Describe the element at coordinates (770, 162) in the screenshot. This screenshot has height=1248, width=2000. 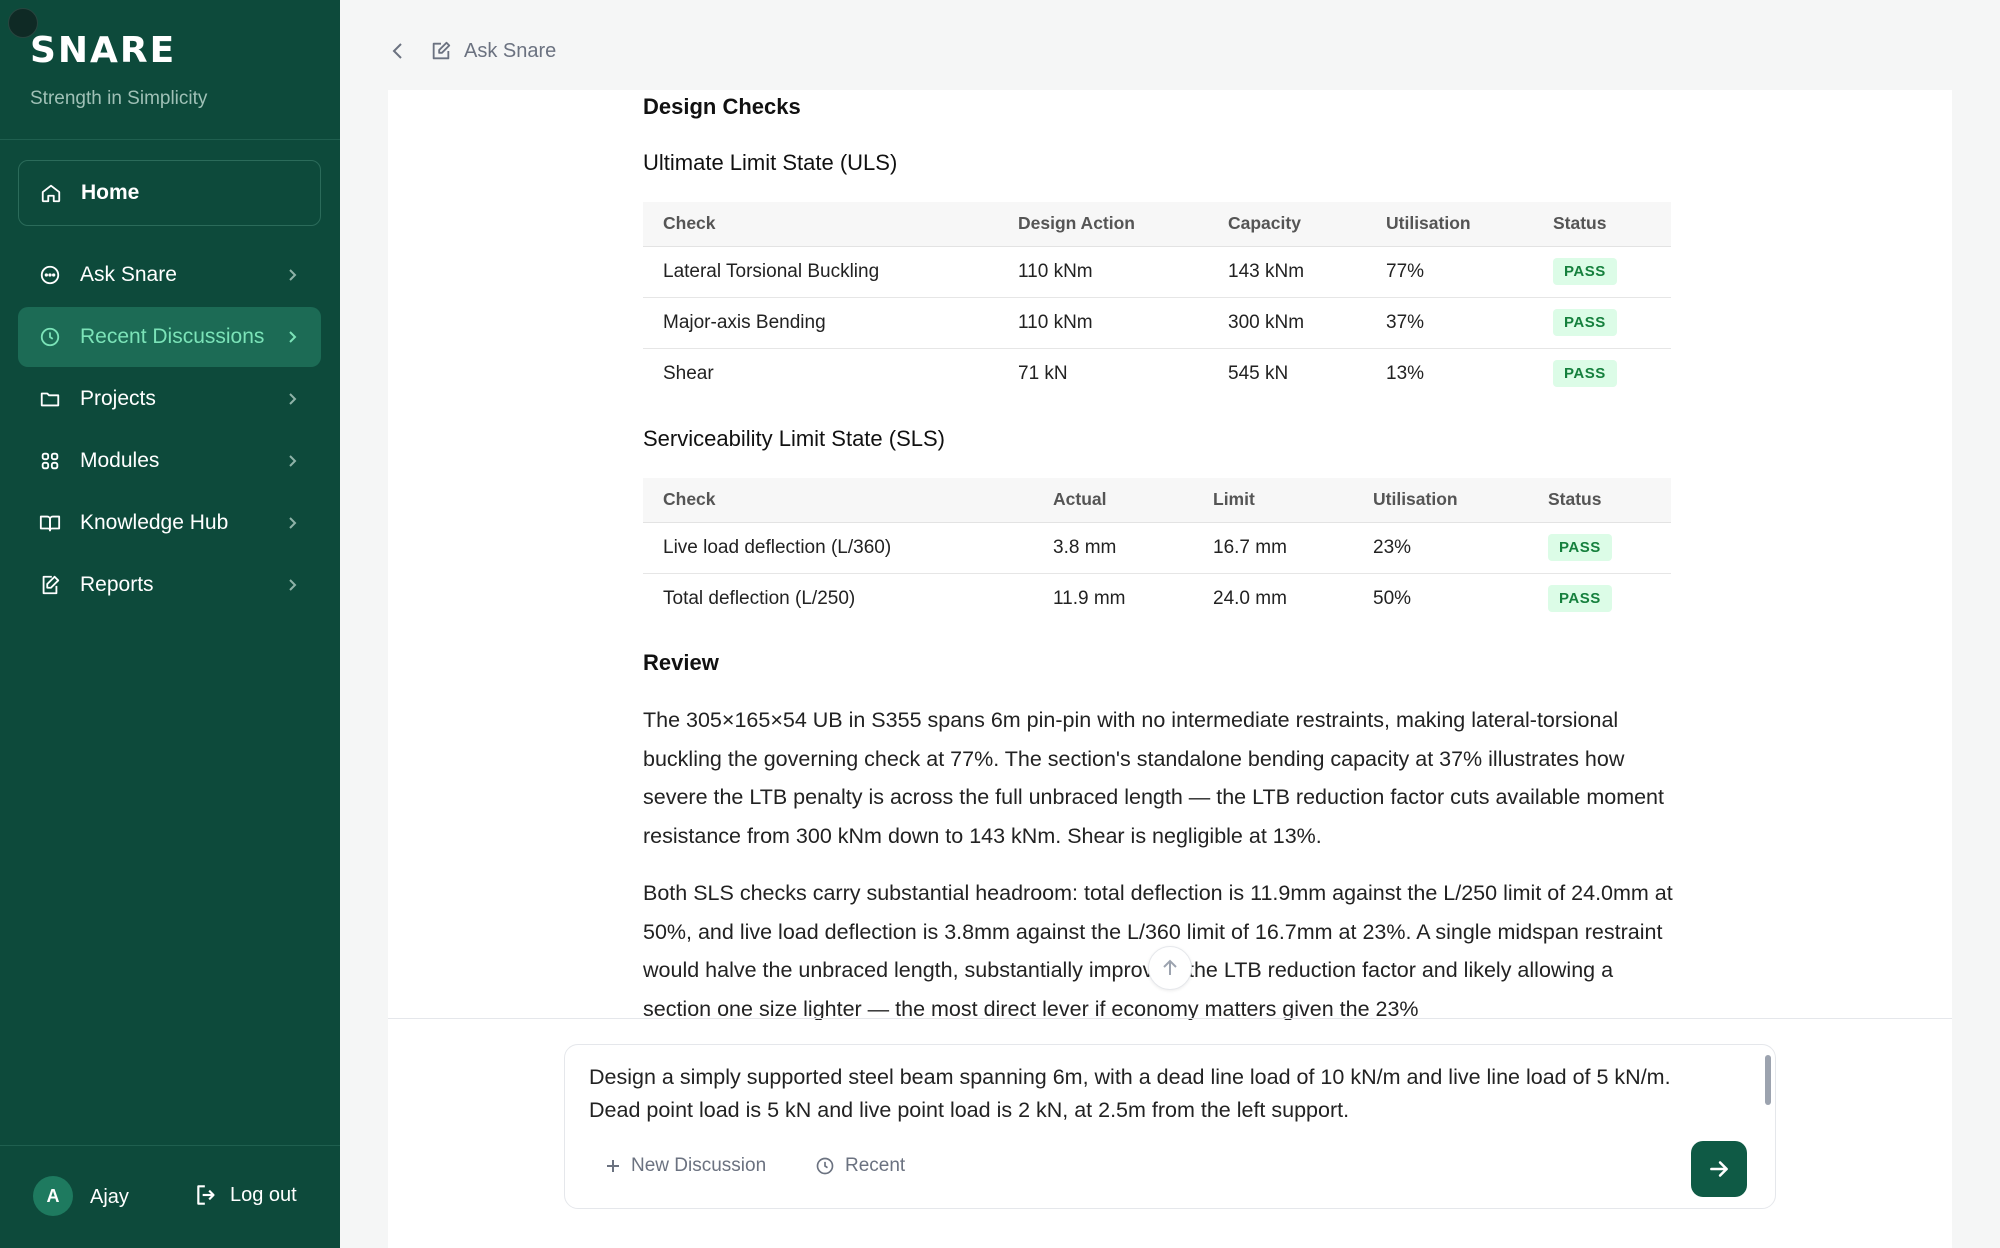
I see `uls-heading: Ultimate Limit State (ULS)` at that location.